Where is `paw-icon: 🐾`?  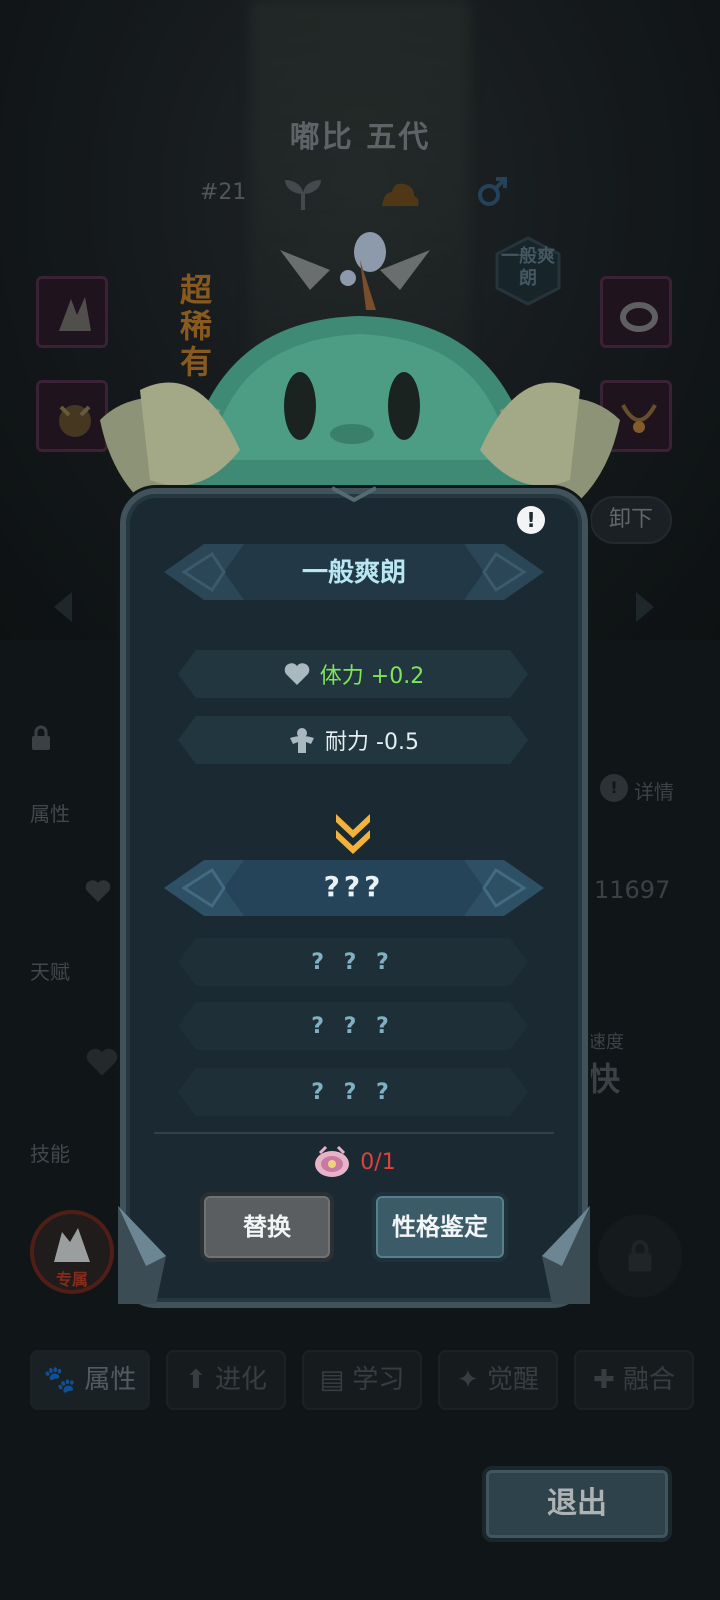
paw-icon: 🐾 is located at coordinates (60, 1380).